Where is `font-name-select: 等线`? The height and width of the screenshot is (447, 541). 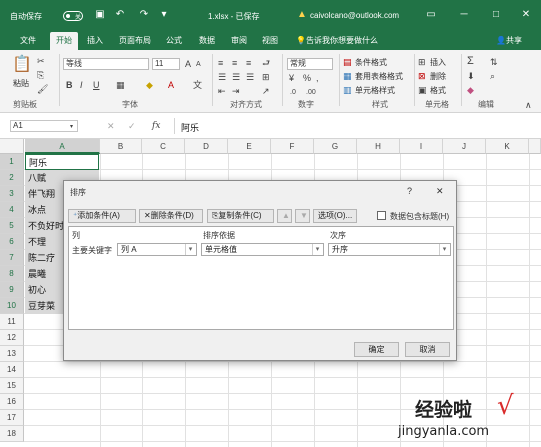
font-name-select: 等线 is located at coordinates (106, 64).